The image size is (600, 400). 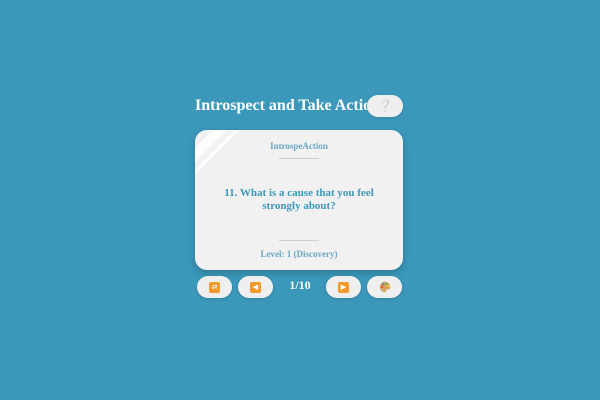 I want to click on previous-icon: ◀, so click(x=255, y=287).